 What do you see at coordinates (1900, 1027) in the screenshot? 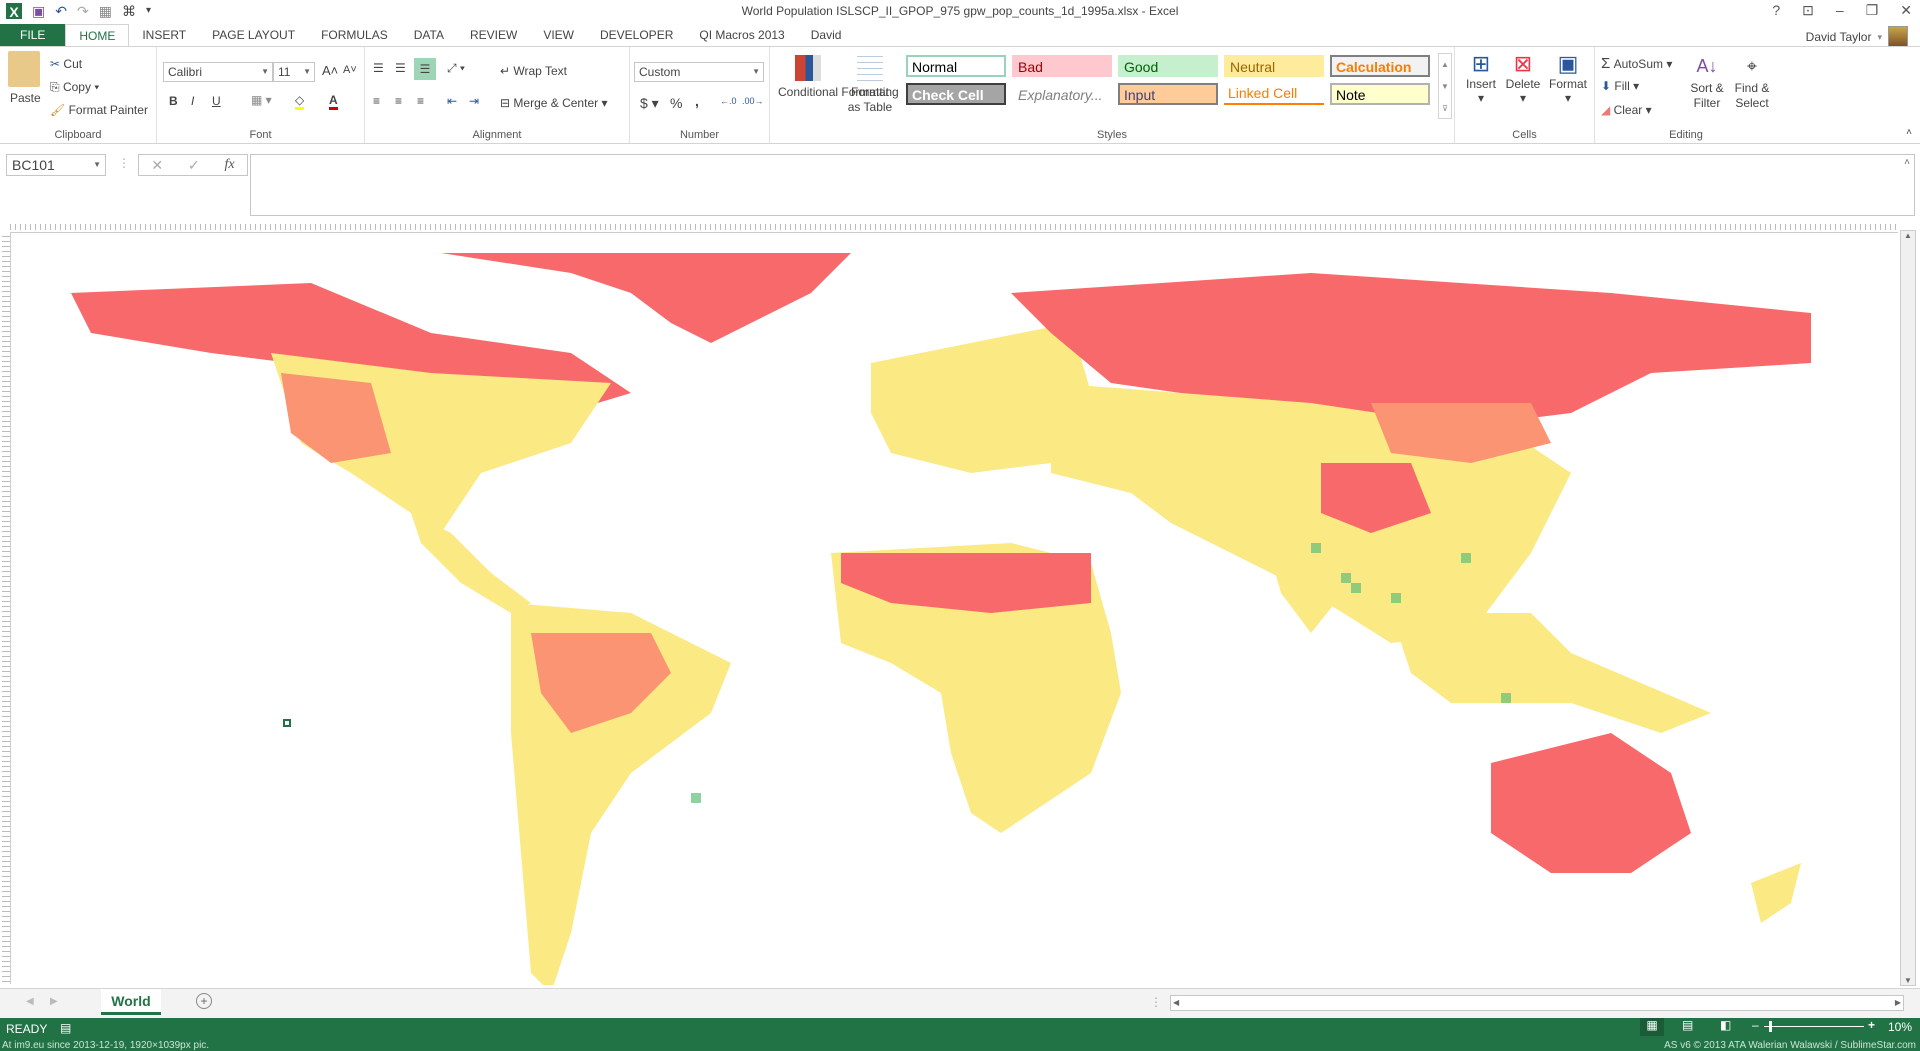
I see `zoom-level: 10%` at bounding box center [1900, 1027].